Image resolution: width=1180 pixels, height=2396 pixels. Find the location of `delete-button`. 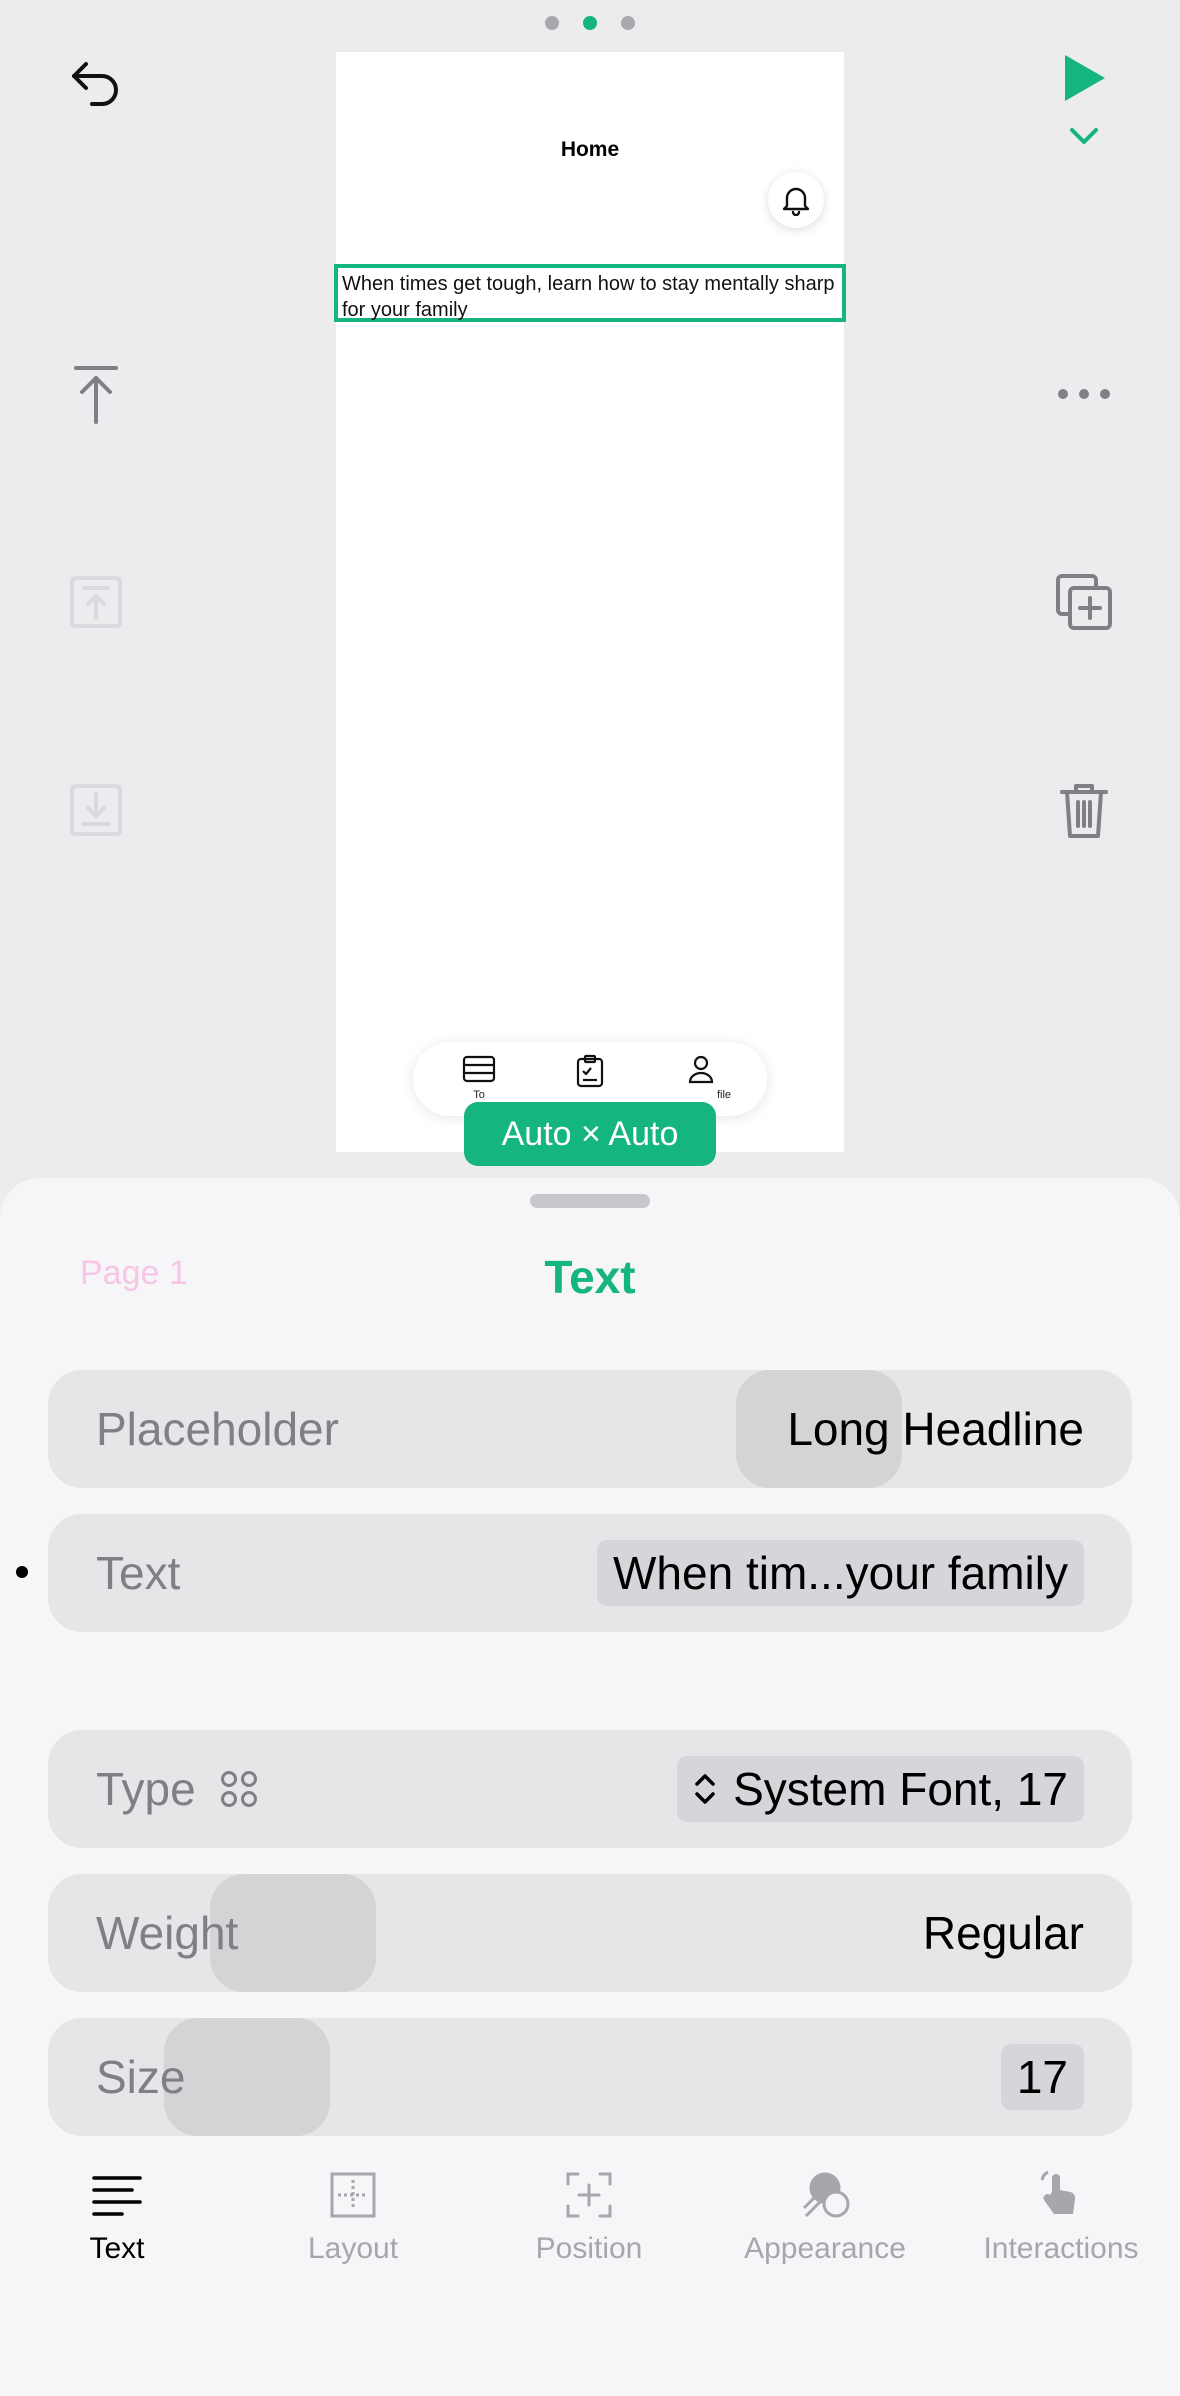

delete-button is located at coordinates (1084, 810).